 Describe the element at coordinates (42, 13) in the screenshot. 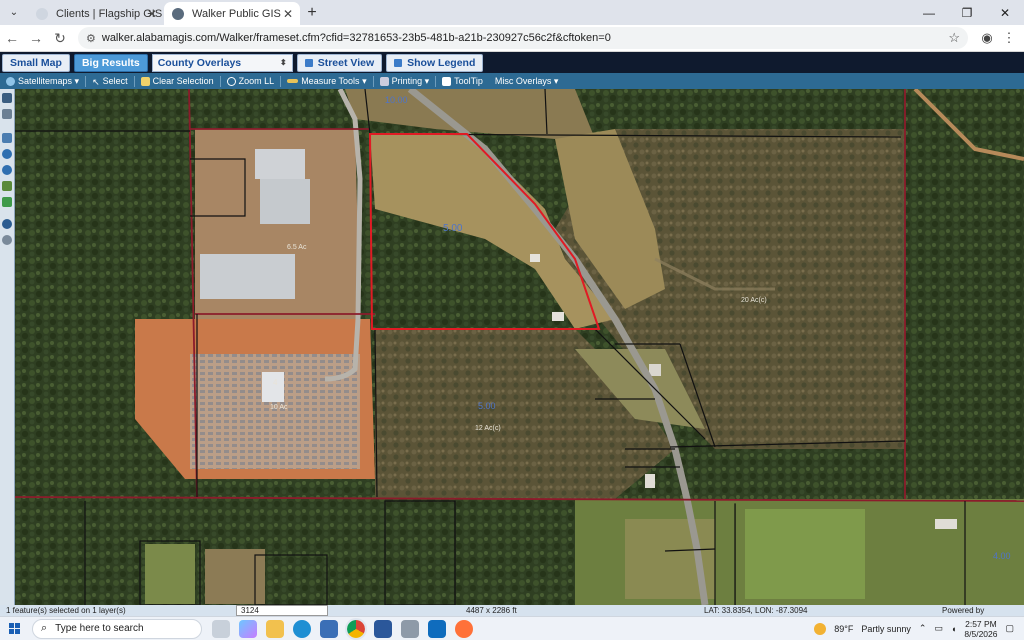

I see `flagship-favicon-icon` at that location.